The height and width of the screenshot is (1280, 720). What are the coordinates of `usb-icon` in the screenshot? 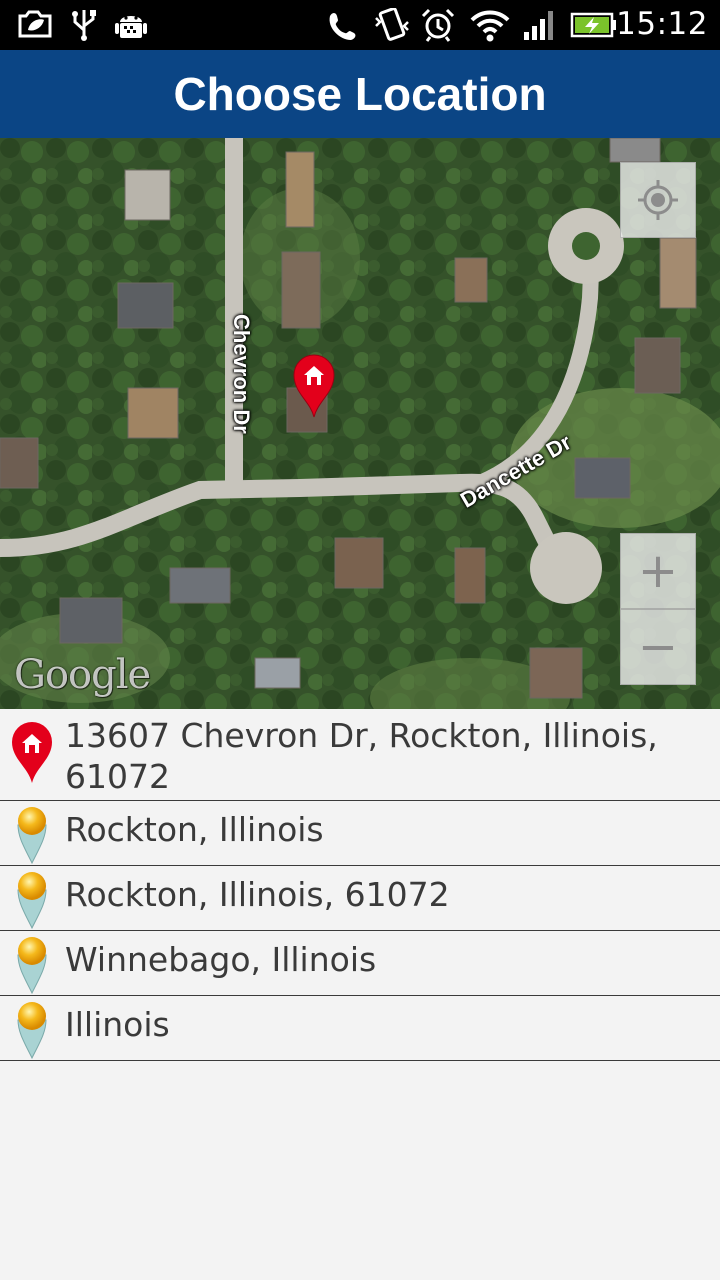 It's located at (84, 25).